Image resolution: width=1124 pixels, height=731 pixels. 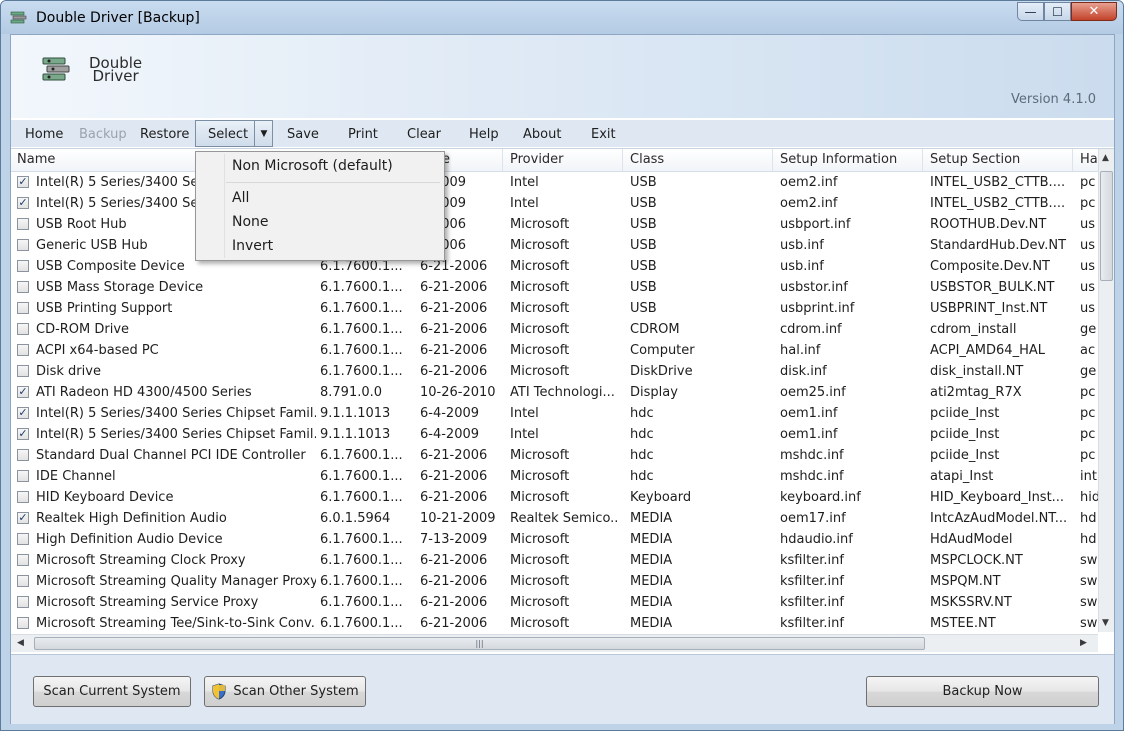 I want to click on cell-hardware: ac, so click(x=1088, y=350).